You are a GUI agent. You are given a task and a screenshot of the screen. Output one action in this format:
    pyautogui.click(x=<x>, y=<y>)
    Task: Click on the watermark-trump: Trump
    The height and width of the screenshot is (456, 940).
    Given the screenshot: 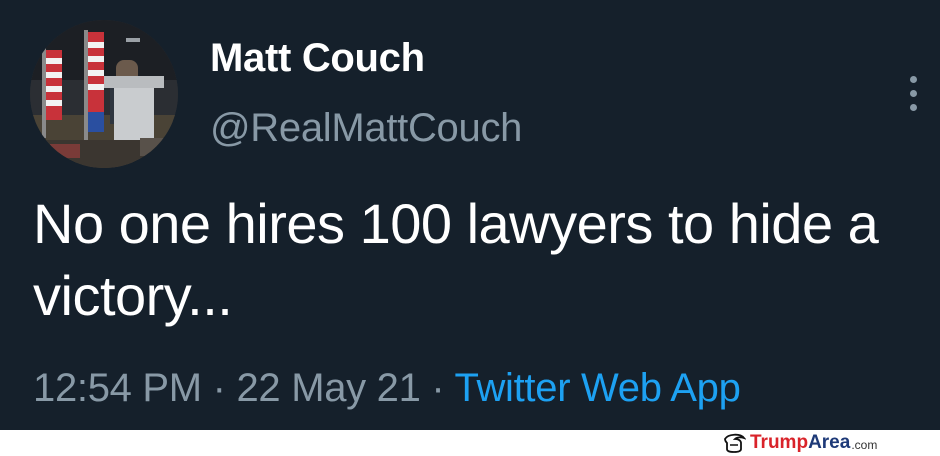 What is the action you would take?
    pyautogui.click(x=779, y=442)
    